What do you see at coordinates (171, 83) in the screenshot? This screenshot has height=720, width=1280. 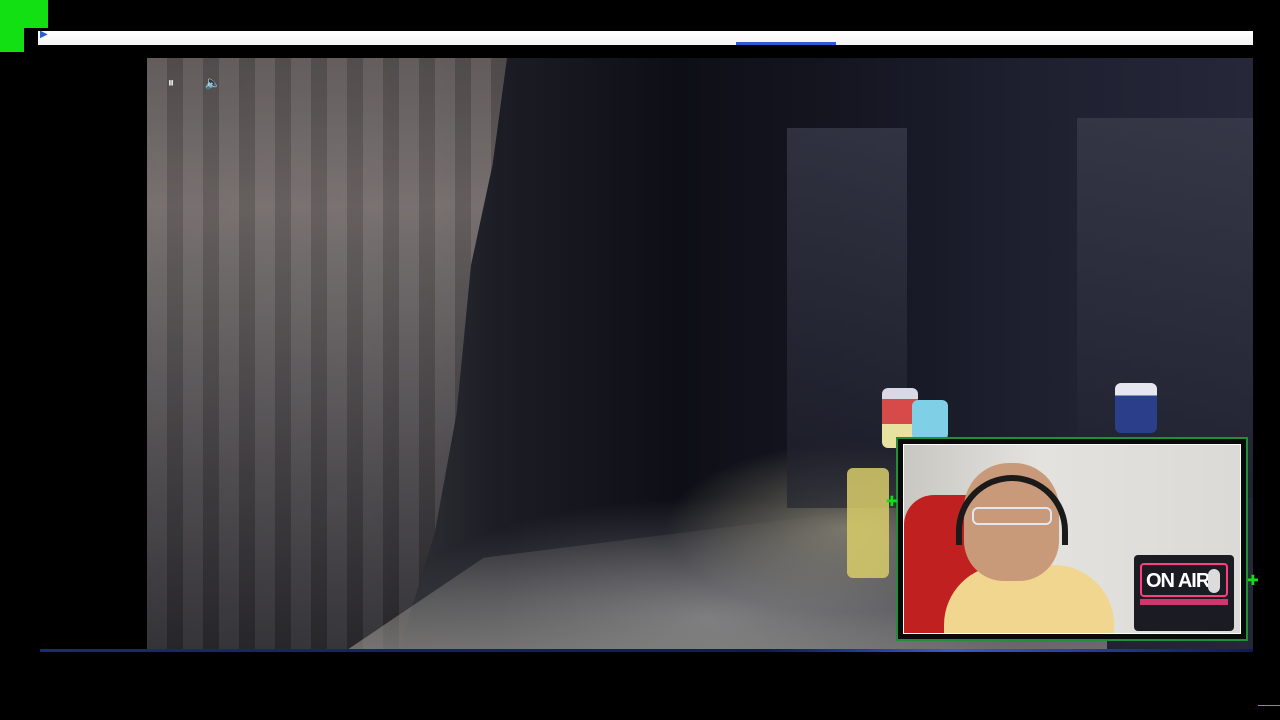 I see `pause-icon: ⏸` at bounding box center [171, 83].